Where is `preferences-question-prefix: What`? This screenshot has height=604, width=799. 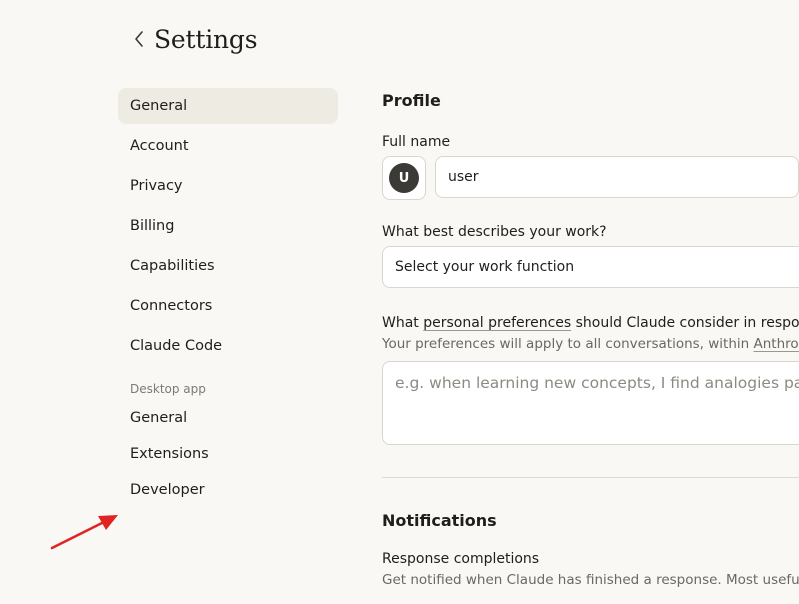 preferences-question-prefix: What is located at coordinates (403, 323).